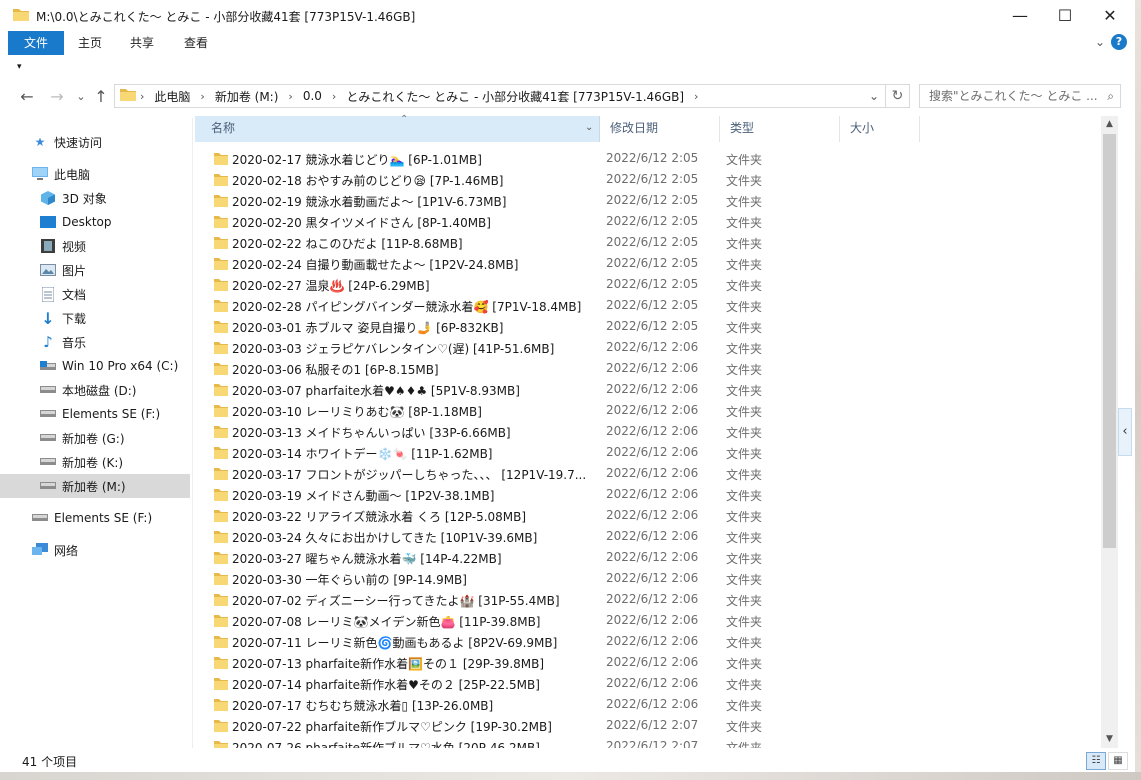 The width and height of the screenshot is (1141, 780). What do you see at coordinates (95, 518) in the screenshot?
I see `sidebar-item-elements-se: Elements SE (F:)` at bounding box center [95, 518].